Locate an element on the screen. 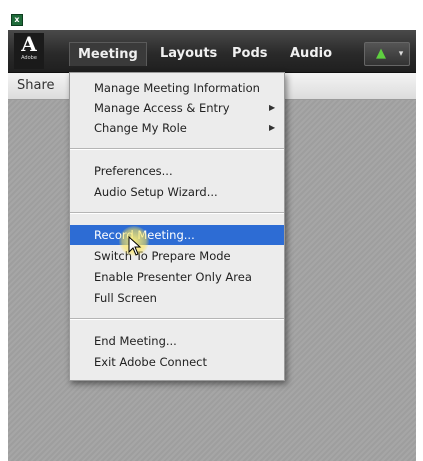  excel-icon: x is located at coordinates (17, 20).